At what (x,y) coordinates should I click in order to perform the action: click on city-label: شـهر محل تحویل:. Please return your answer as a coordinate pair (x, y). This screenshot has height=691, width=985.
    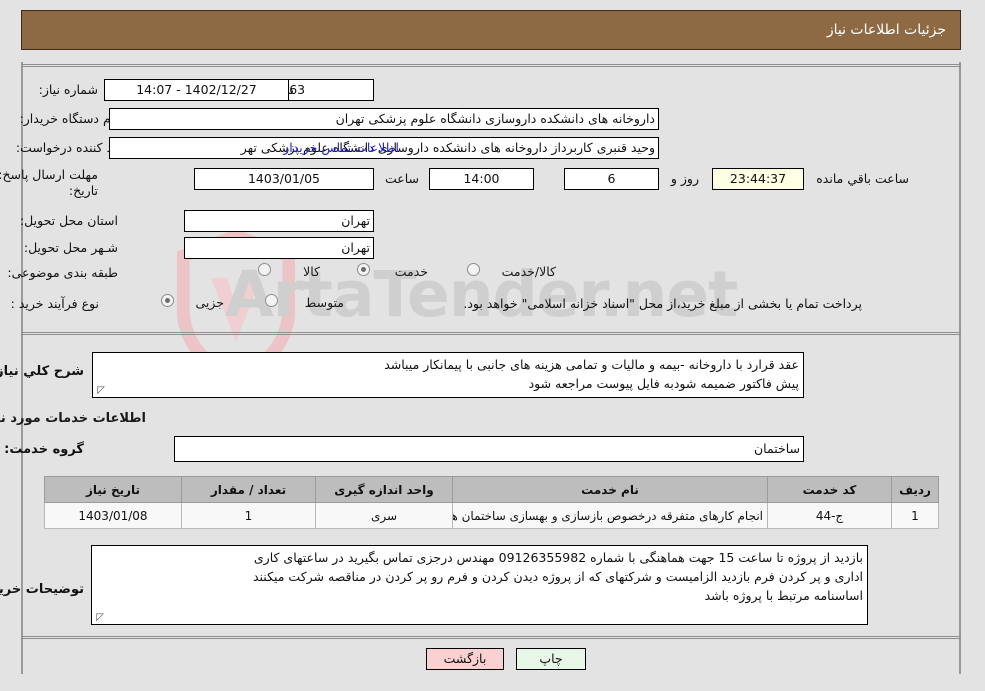
    Looking at the image, I should click on (71, 247).